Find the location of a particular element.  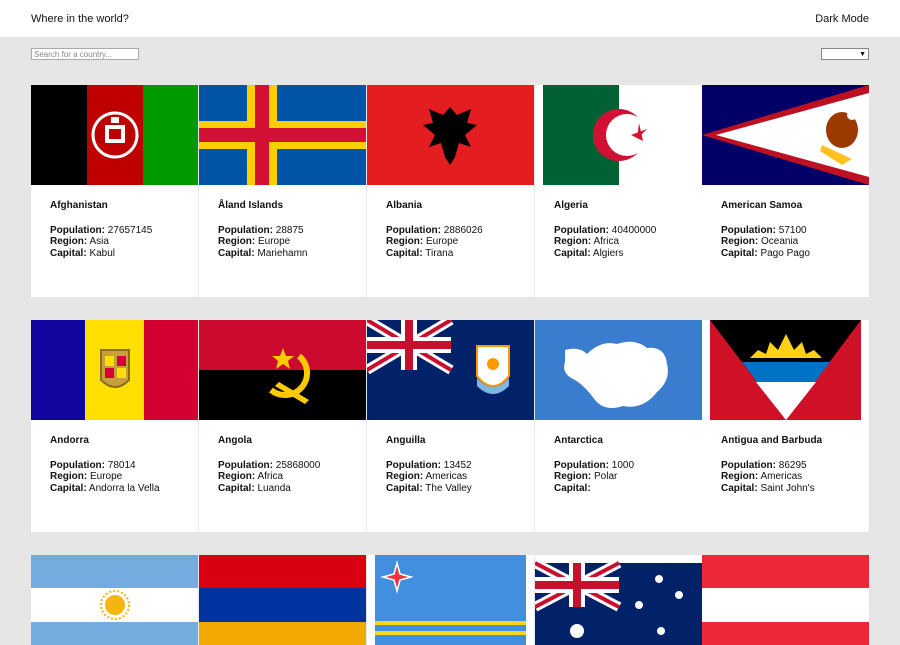

capital-value: Andorra la Vella is located at coordinates (124, 488).